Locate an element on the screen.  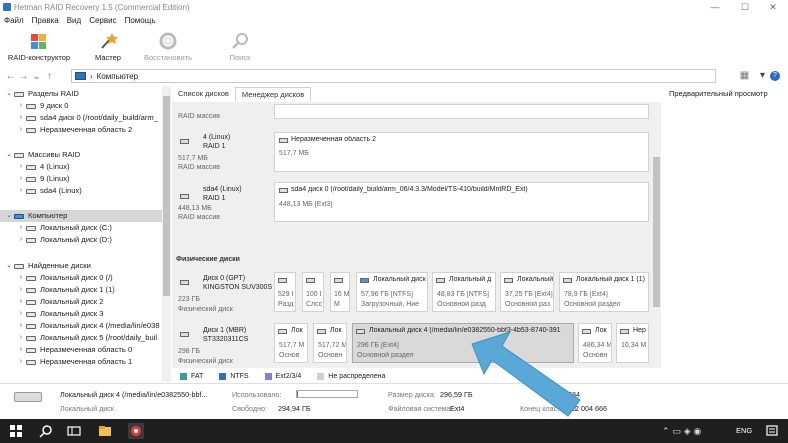
menu-service: Сервис is located at coordinates (102, 20).